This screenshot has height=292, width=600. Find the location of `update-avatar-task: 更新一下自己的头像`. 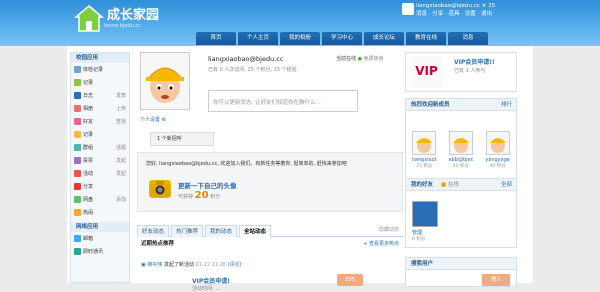

update-avatar-task: 更新一下自己的头像 is located at coordinates (207, 185).